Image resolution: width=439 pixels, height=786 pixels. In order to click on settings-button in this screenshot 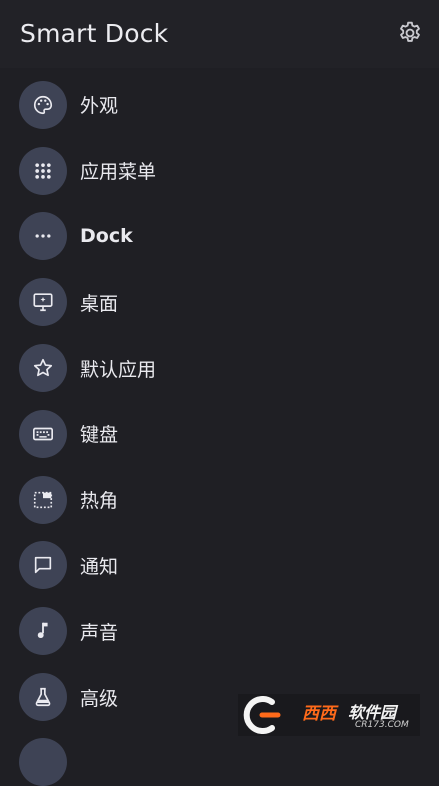, I will do `click(410, 33)`.